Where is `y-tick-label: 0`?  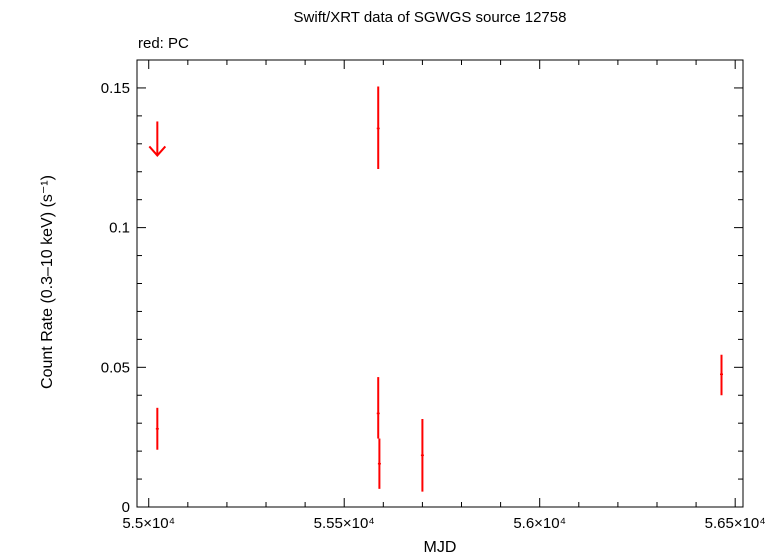
y-tick-label: 0 is located at coordinates (126, 507).